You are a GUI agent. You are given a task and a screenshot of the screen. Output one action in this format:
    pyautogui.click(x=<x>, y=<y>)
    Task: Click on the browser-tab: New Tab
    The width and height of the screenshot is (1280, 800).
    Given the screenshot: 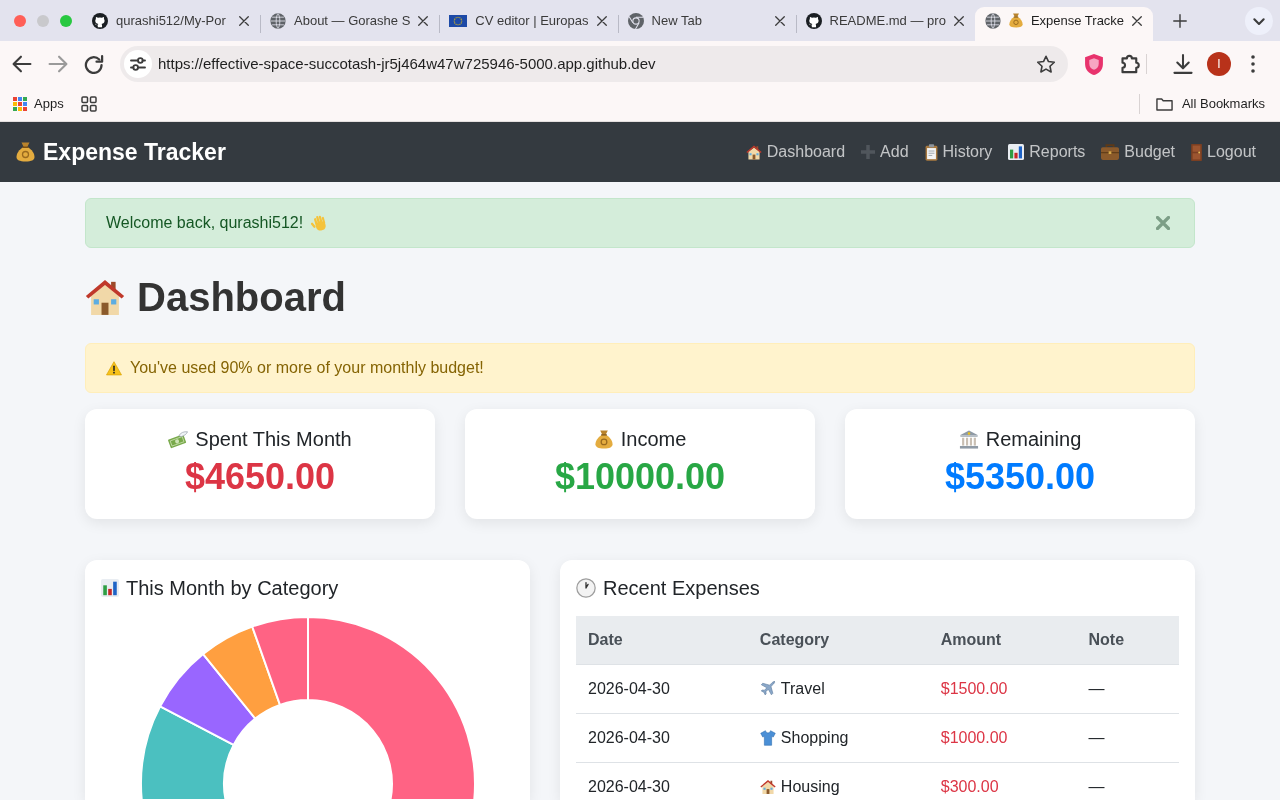 What is the action you would take?
    pyautogui.click(x=706, y=24)
    